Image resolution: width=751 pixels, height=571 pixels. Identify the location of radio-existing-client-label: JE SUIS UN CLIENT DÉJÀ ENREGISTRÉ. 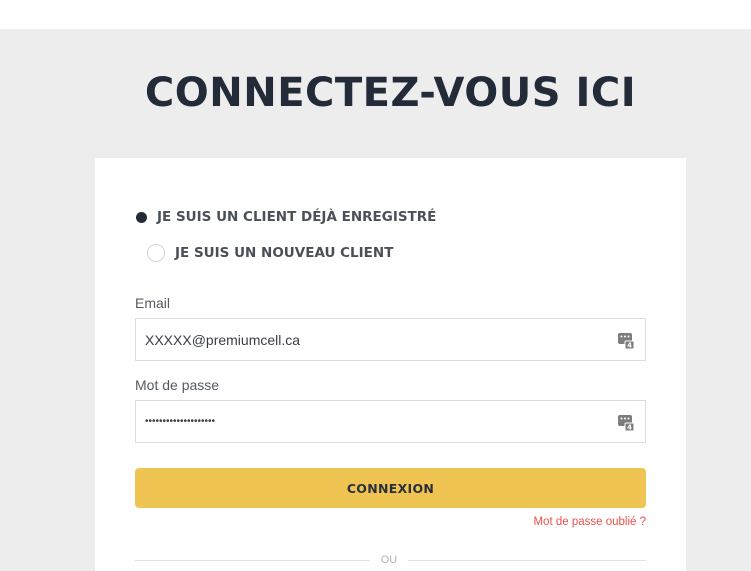
(297, 217).